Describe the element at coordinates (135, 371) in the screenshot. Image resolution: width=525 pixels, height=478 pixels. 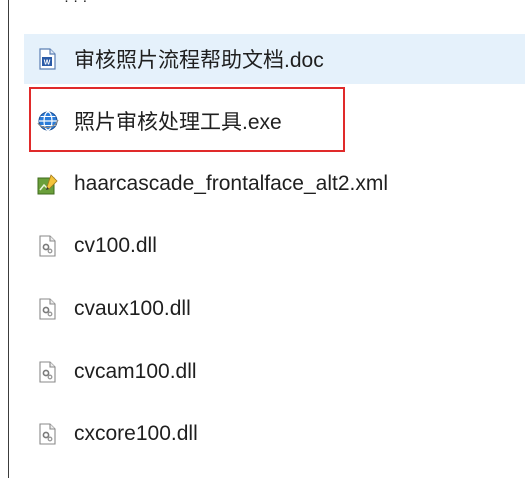
I see `file-name: cvcam100.dll` at that location.